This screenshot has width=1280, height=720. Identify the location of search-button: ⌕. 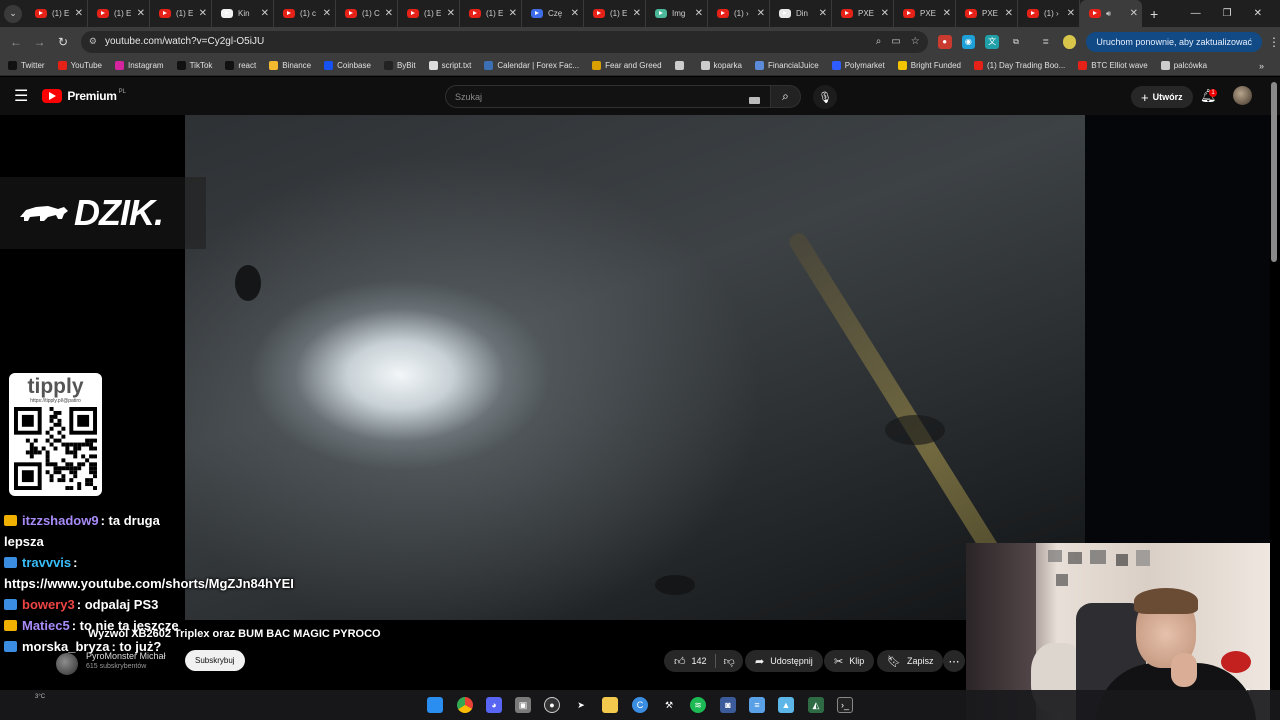
(785, 96).